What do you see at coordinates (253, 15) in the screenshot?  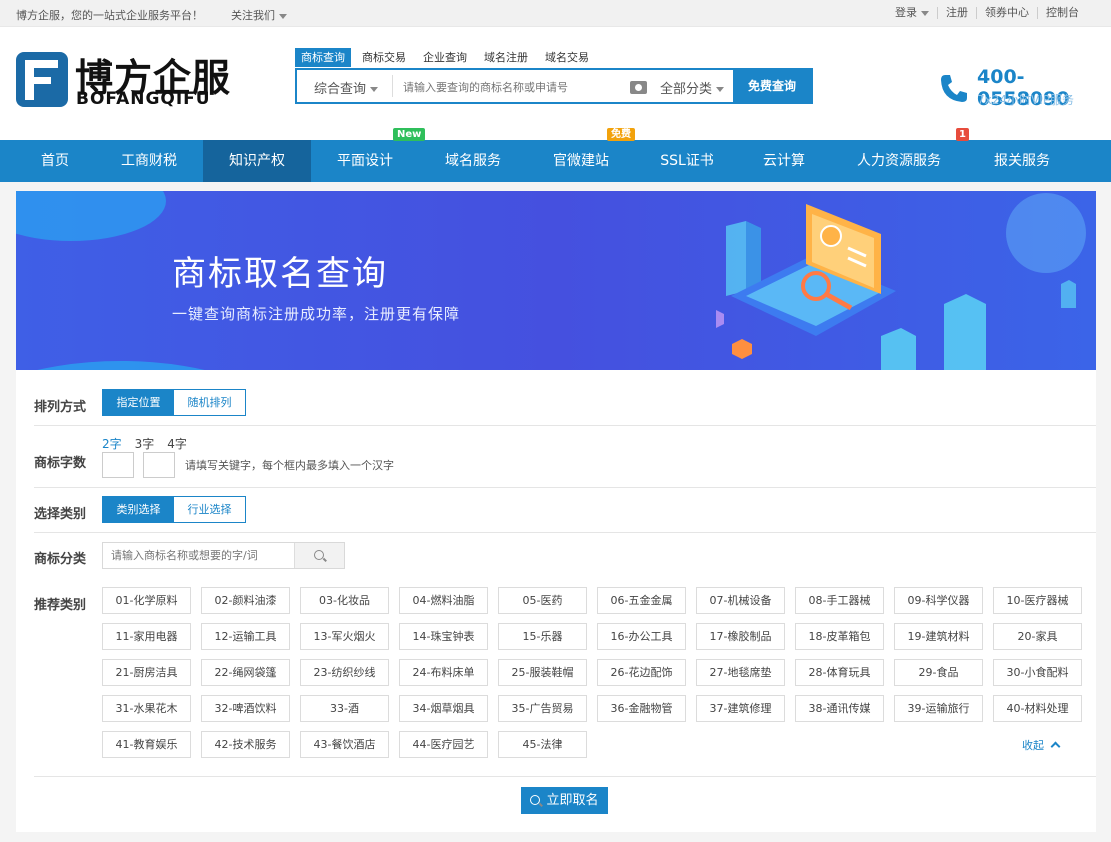 I see `follow-us-label: 关注我们` at bounding box center [253, 15].